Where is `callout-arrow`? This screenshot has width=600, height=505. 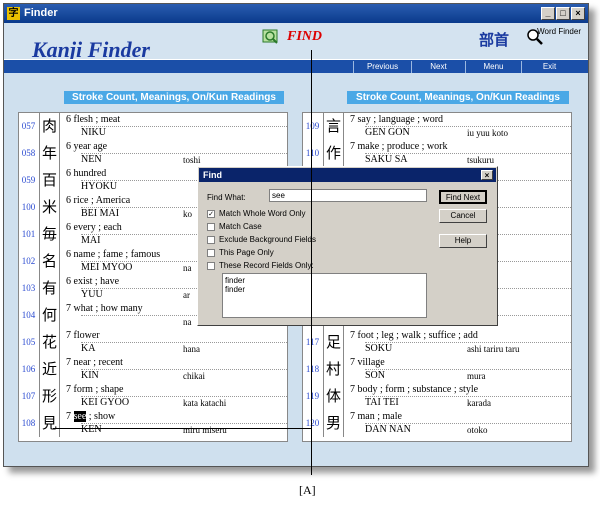 callout-arrow is located at coordinates (182, 428).